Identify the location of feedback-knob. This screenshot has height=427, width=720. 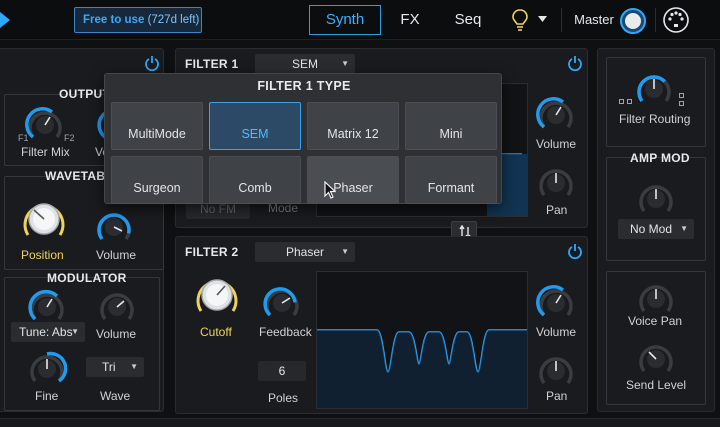
(282, 302).